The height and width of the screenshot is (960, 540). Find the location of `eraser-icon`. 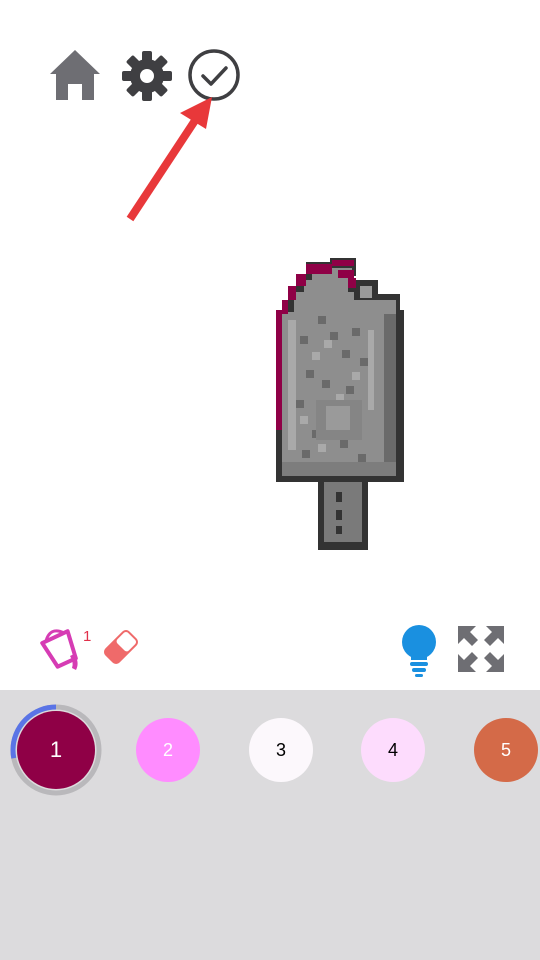

eraser-icon is located at coordinates (121, 647).